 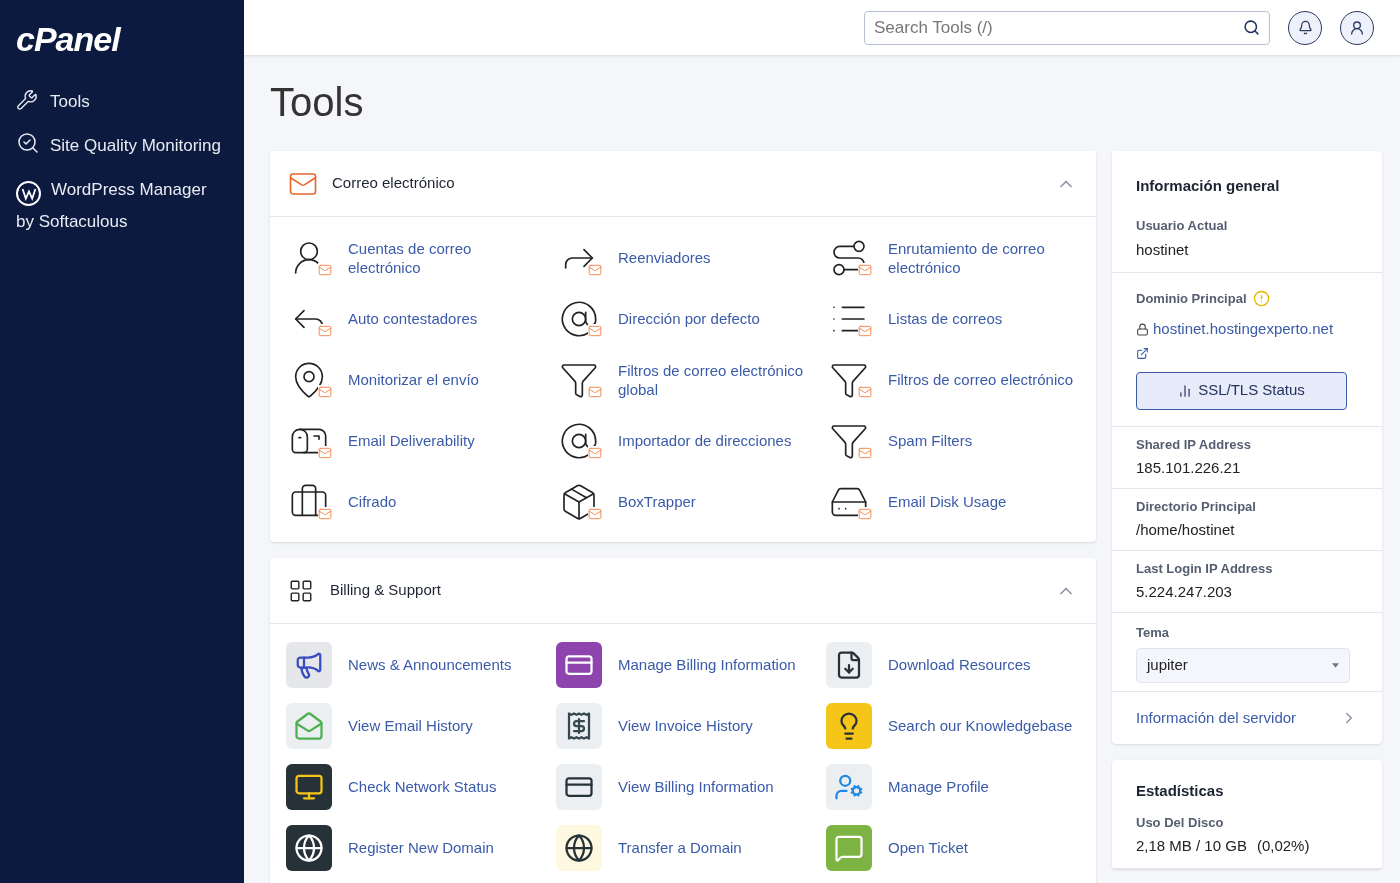 What do you see at coordinates (1335, 665) in the screenshot?
I see `dropdown-caret-icon` at bounding box center [1335, 665].